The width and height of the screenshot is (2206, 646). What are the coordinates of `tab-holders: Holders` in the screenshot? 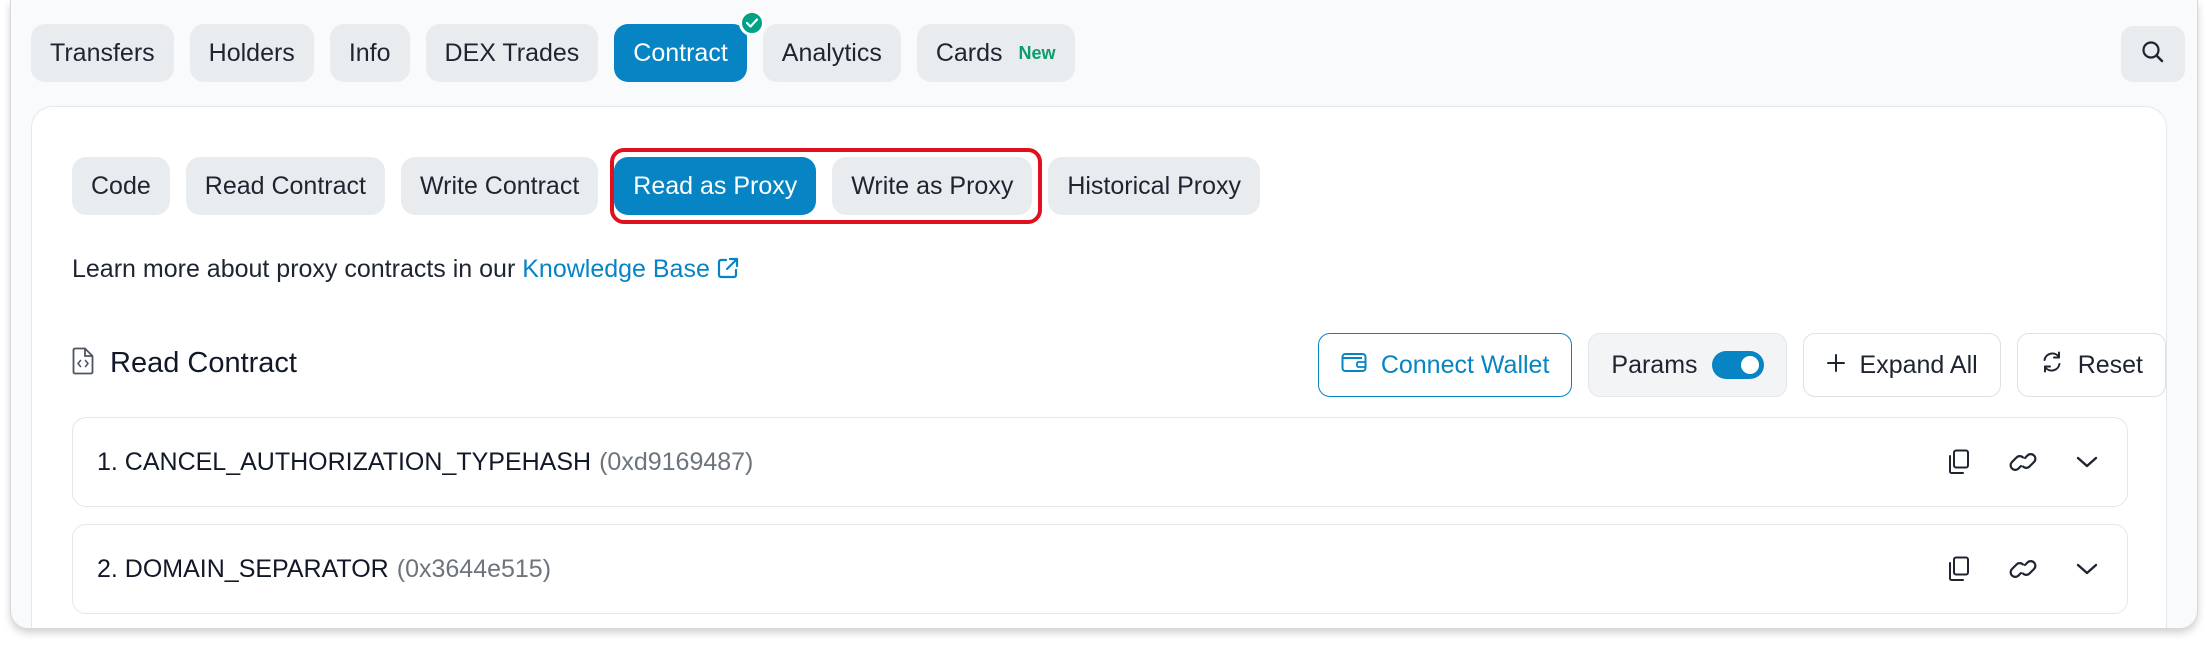 It's located at (251, 53).